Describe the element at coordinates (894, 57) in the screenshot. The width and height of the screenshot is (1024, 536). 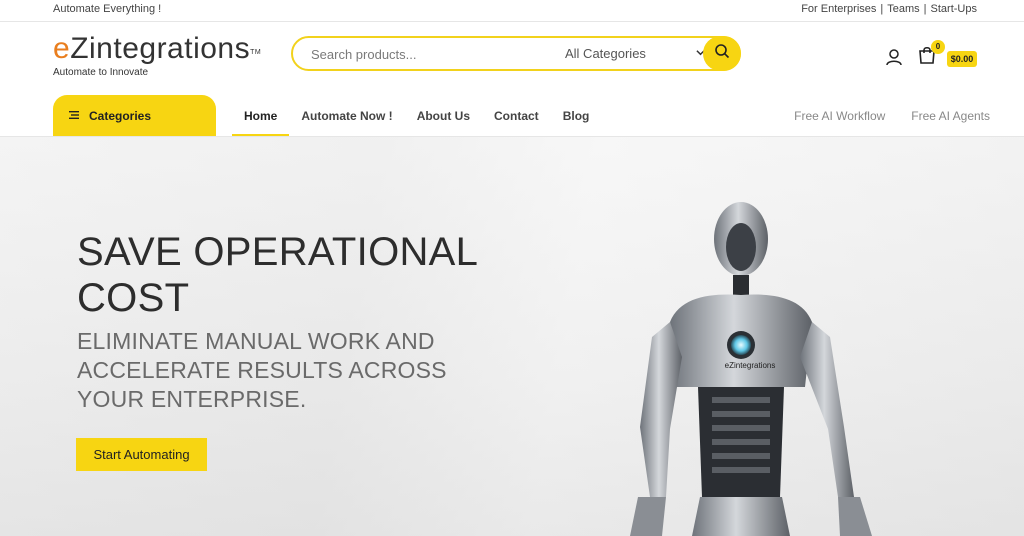
I see `user-icon` at that location.